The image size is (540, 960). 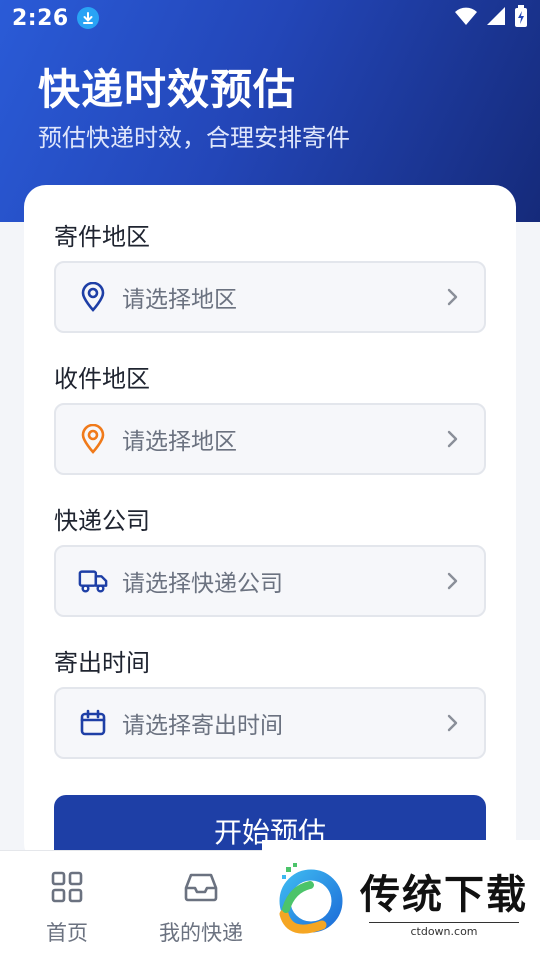 What do you see at coordinates (102, 521) in the screenshot?
I see `courier-company-label: 快递公司` at bounding box center [102, 521].